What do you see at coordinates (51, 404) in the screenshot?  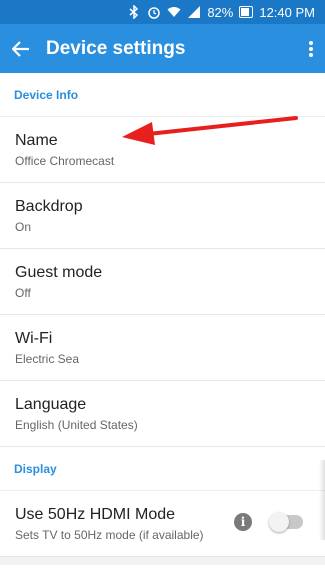 I see `setting-language-label: Language` at bounding box center [51, 404].